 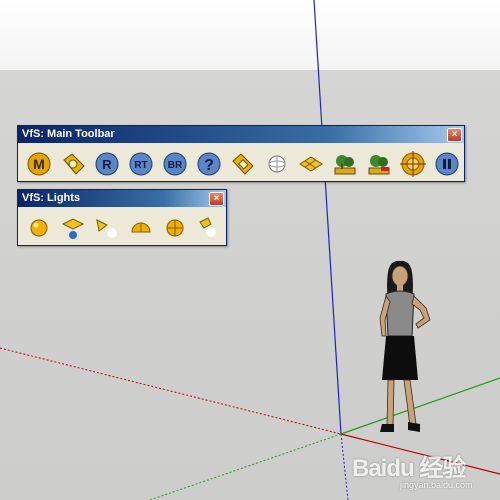 I want to click on scene-tree-red-icon, so click(x=379, y=165).